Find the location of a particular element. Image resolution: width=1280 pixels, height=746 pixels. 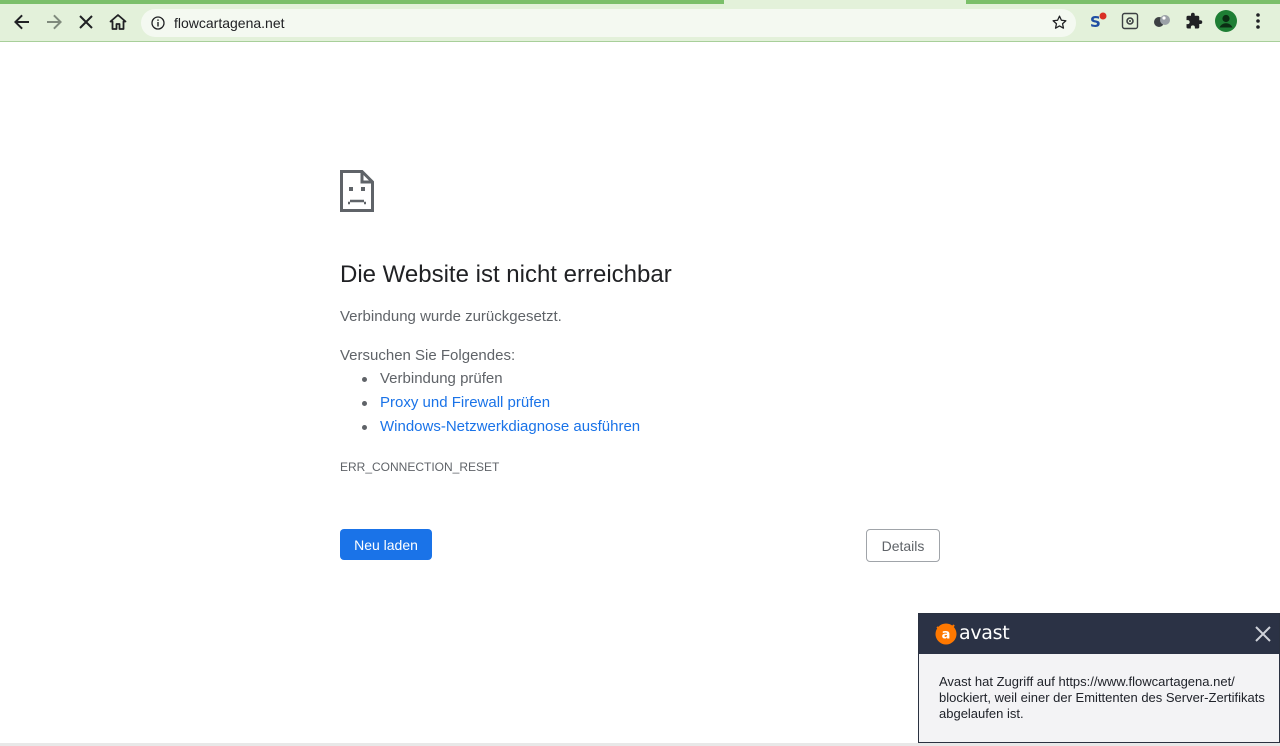

avast-logo-icon: a is located at coordinates (946, 636).